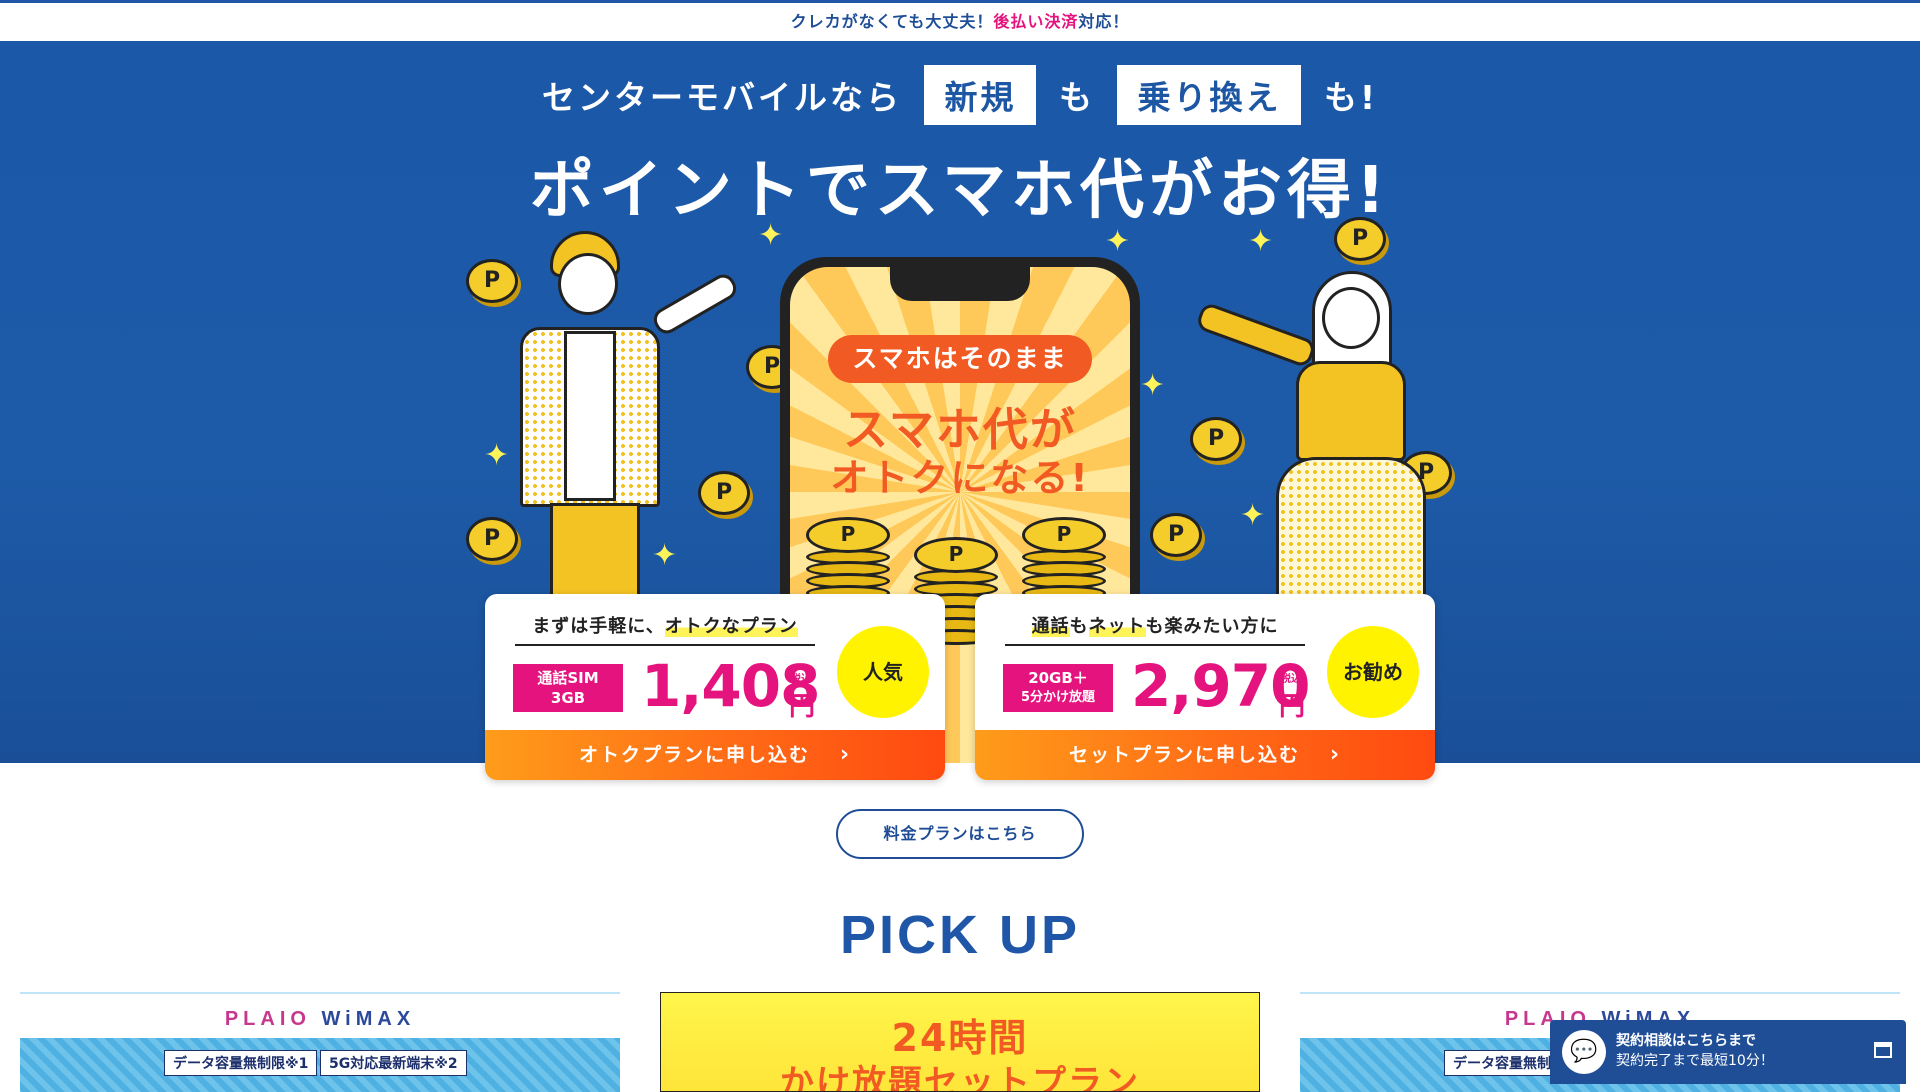 The width and height of the screenshot is (1920, 1092). Describe the element at coordinates (960, 834) in the screenshot. I see `price-plans-link: 料金プランはこちら` at that location.